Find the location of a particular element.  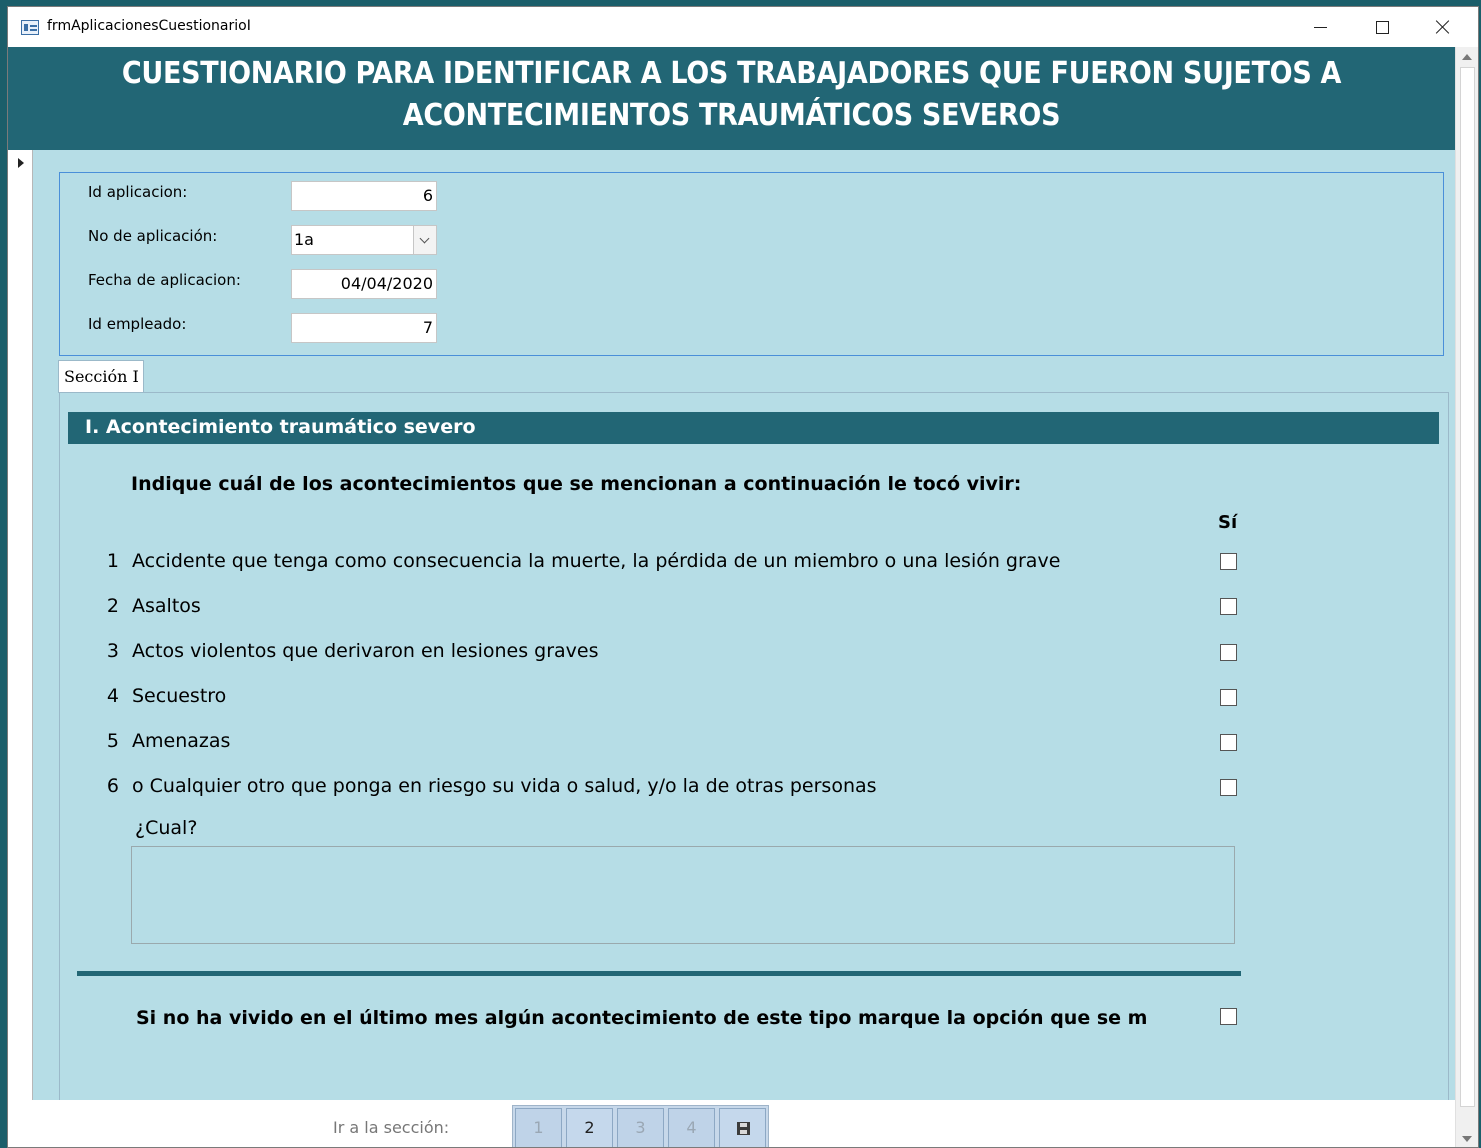

section-title: I. Acontecimiento traumático severo is located at coordinates (753, 428).